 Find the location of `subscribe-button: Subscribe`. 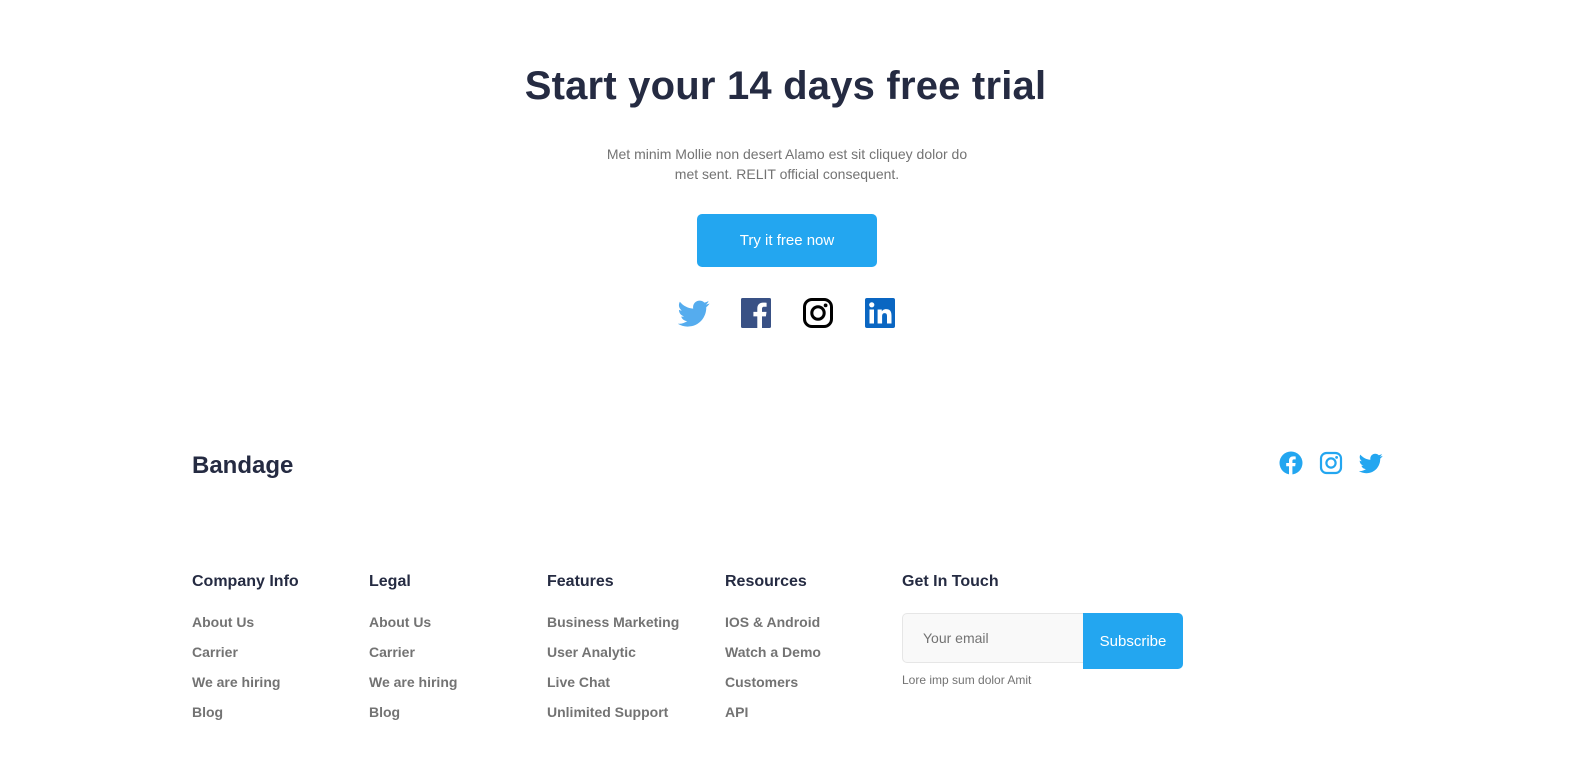

subscribe-button: Subscribe is located at coordinates (1133, 641).